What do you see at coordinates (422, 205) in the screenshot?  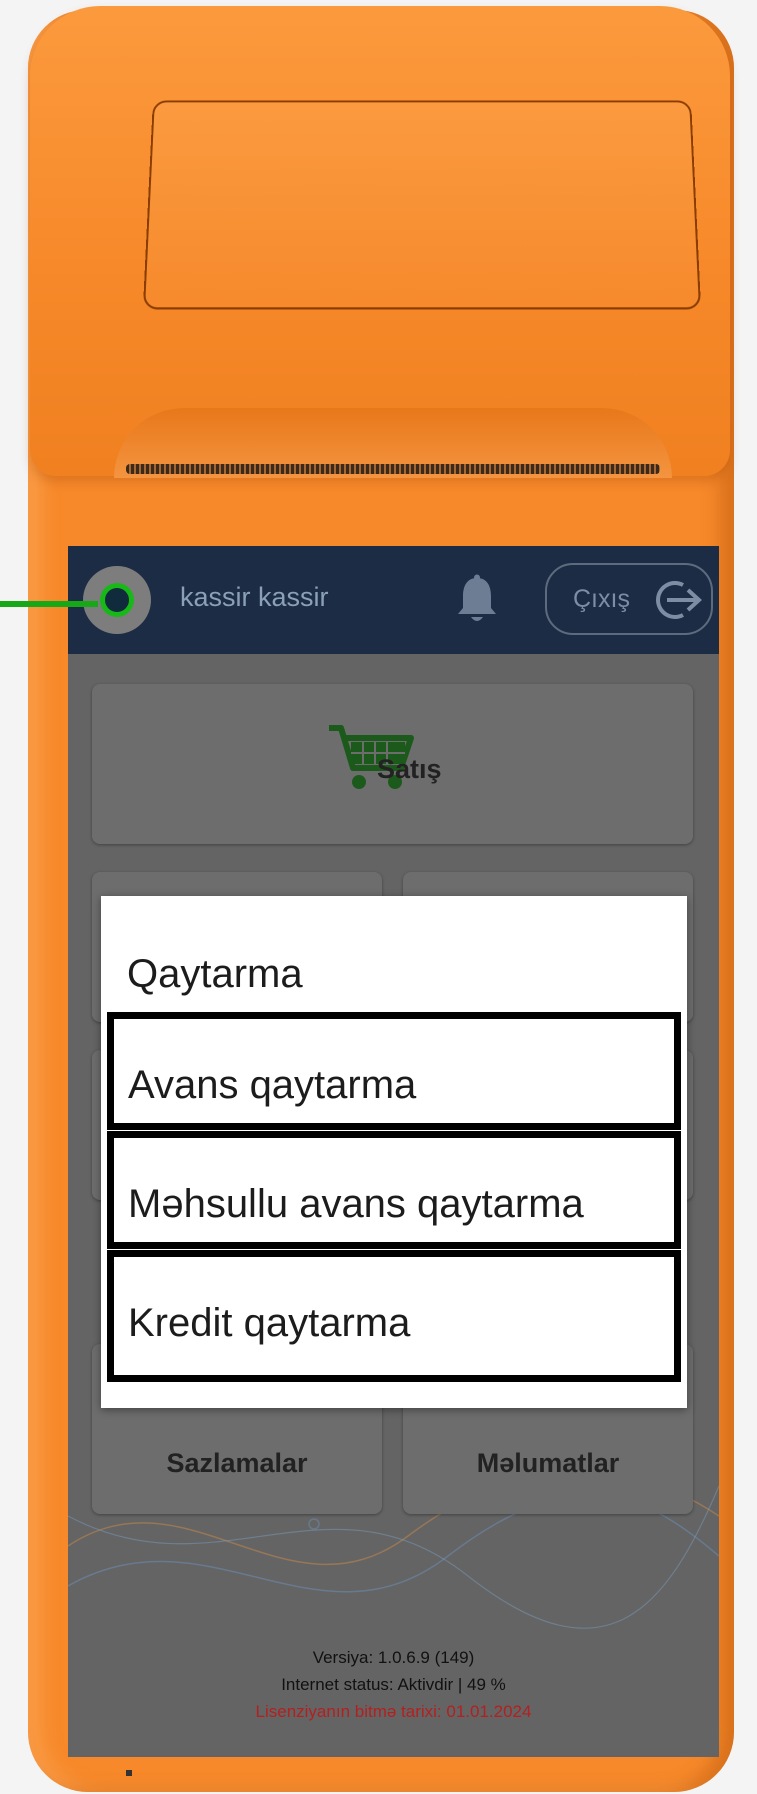 I see `paper-cover` at bounding box center [422, 205].